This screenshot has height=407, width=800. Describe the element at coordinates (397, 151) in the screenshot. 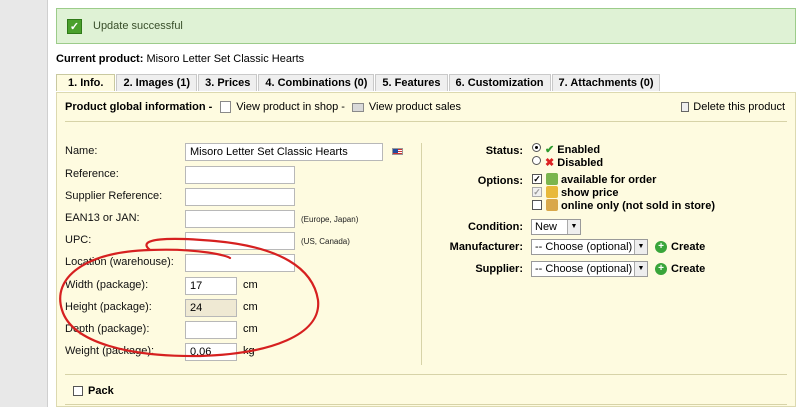

I see `us-flag-icon` at that location.